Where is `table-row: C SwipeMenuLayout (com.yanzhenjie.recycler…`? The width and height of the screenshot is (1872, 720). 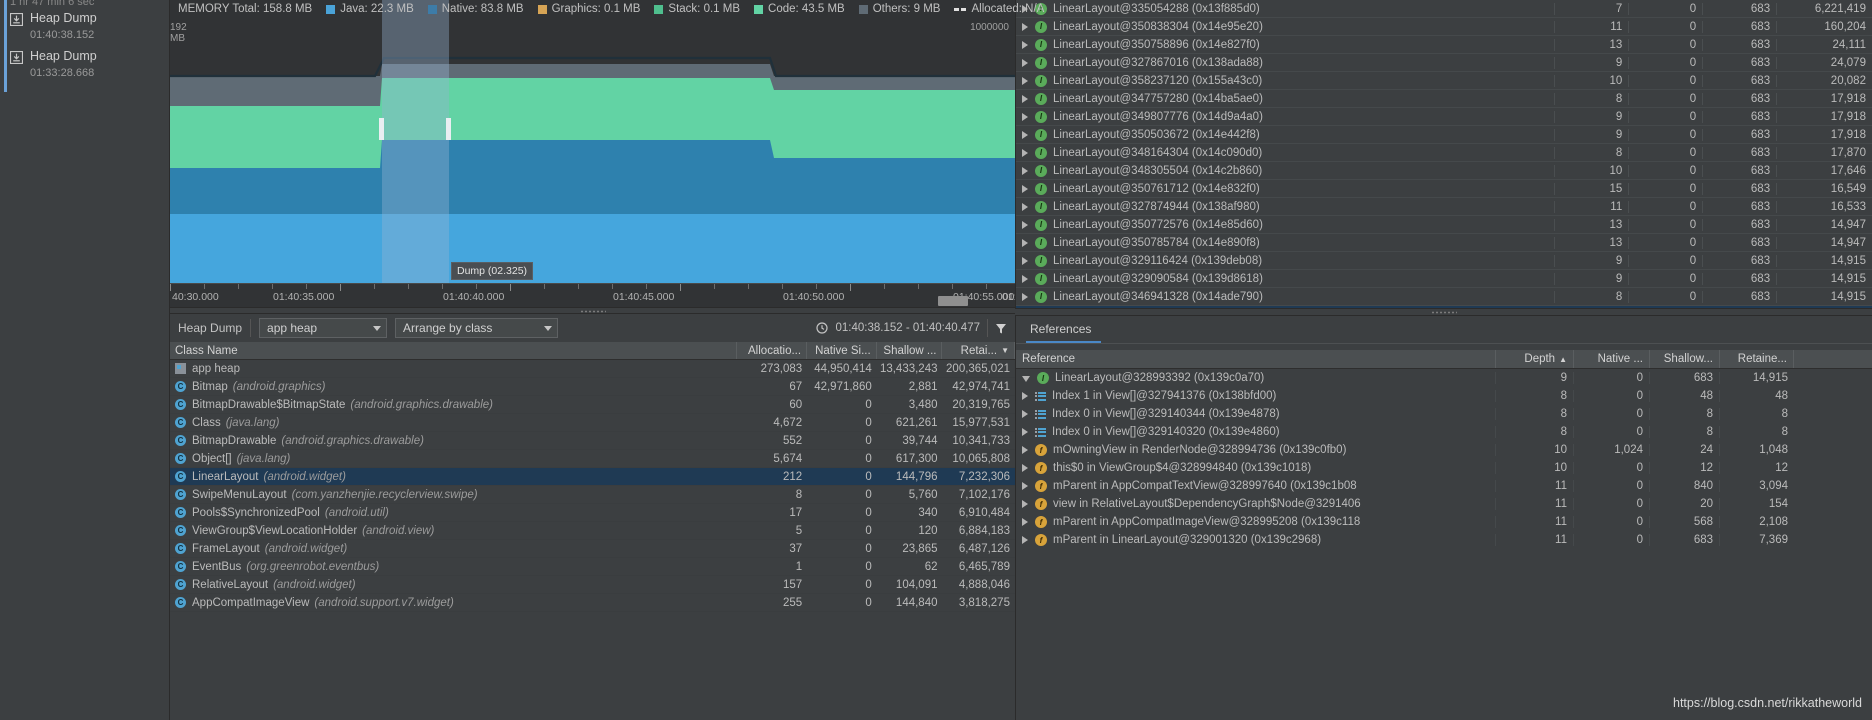 table-row: C SwipeMenuLayout (com.yanzhenjie.recycler… is located at coordinates (592, 495).